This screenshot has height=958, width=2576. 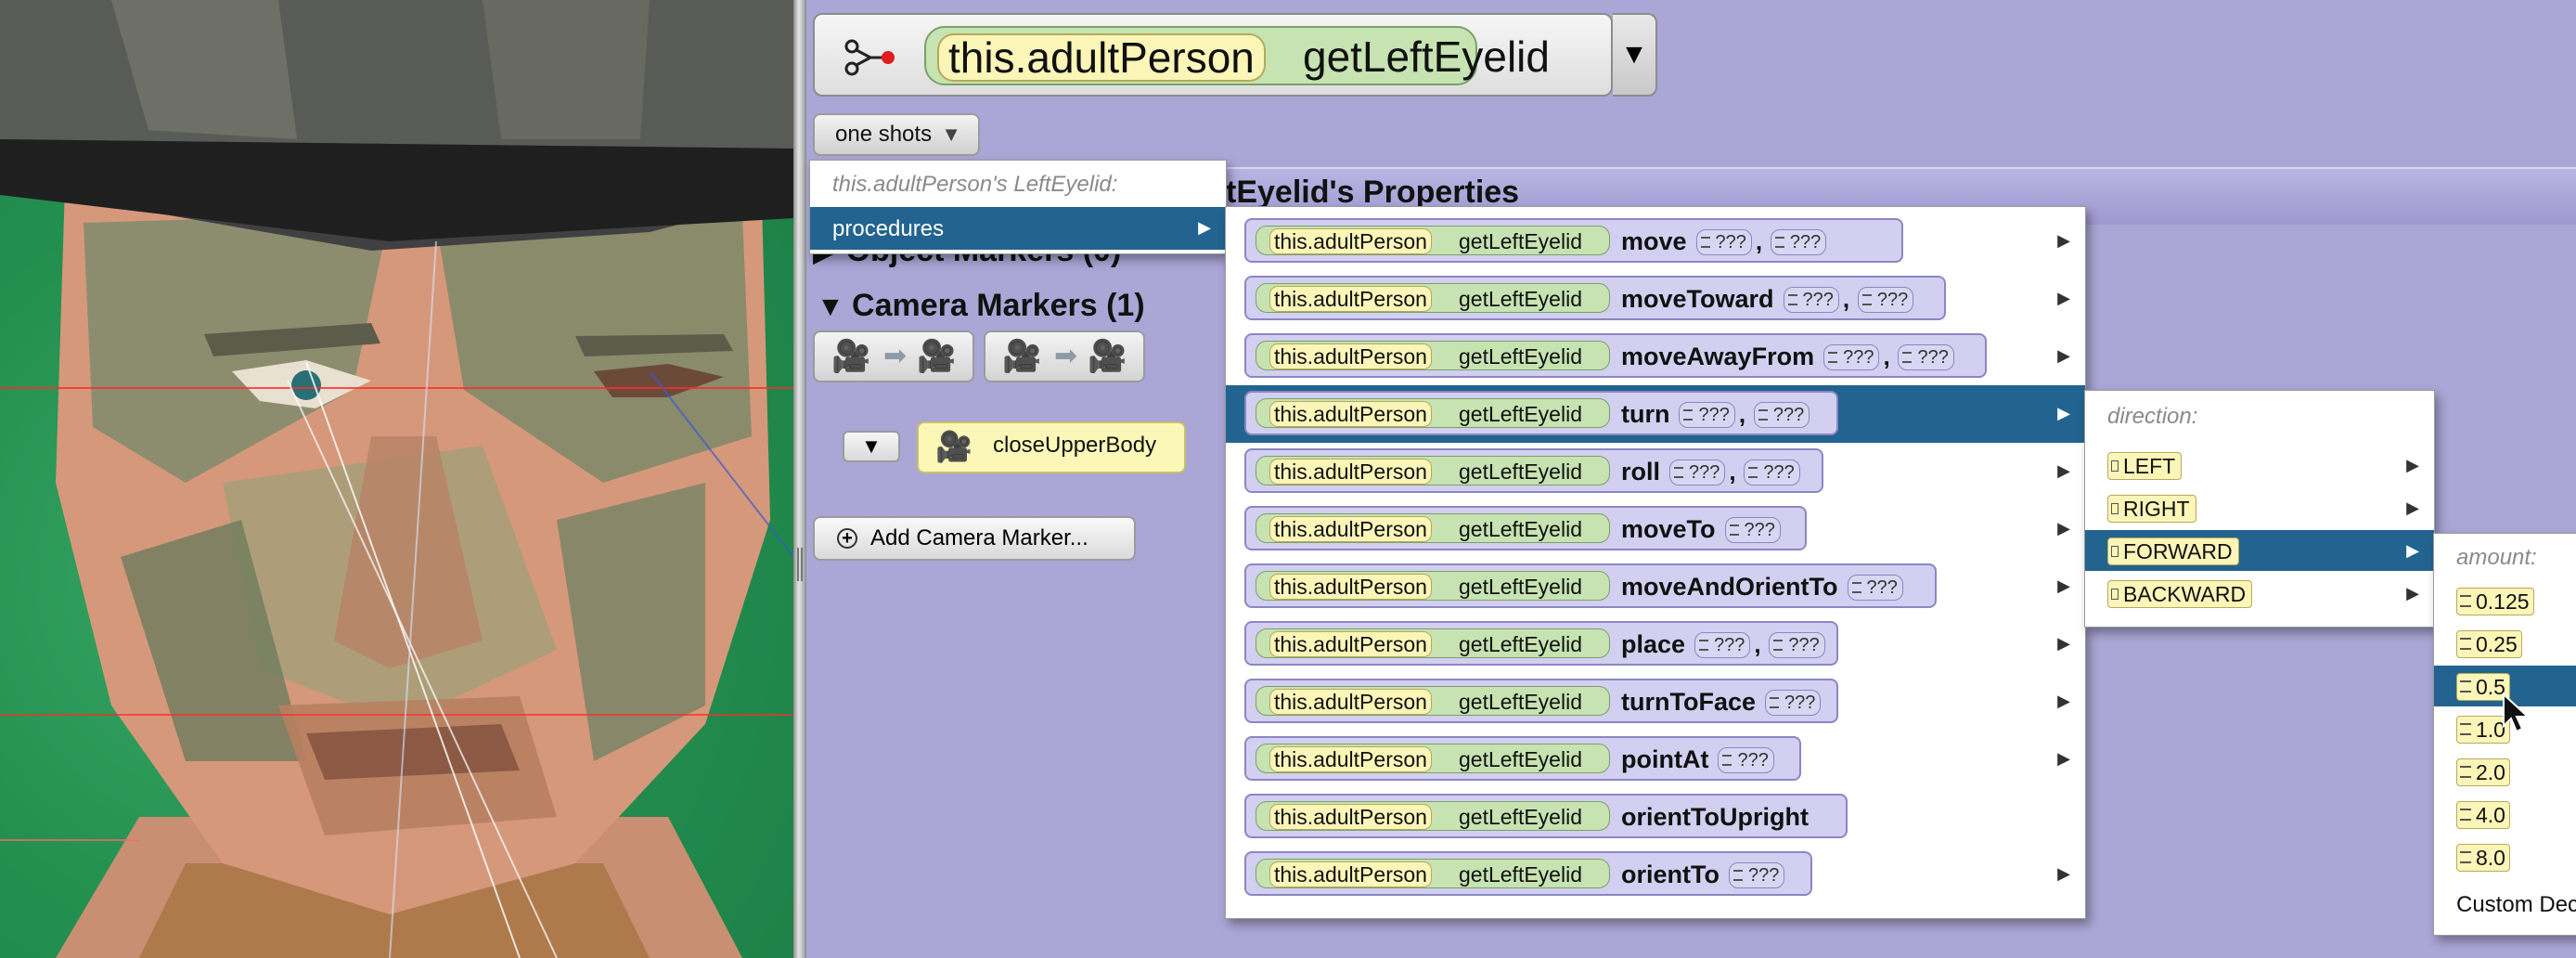 What do you see at coordinates (2505, 815) in the screenshot?
I see `amount-item: 4.0` at bounding box center [2505, 815].